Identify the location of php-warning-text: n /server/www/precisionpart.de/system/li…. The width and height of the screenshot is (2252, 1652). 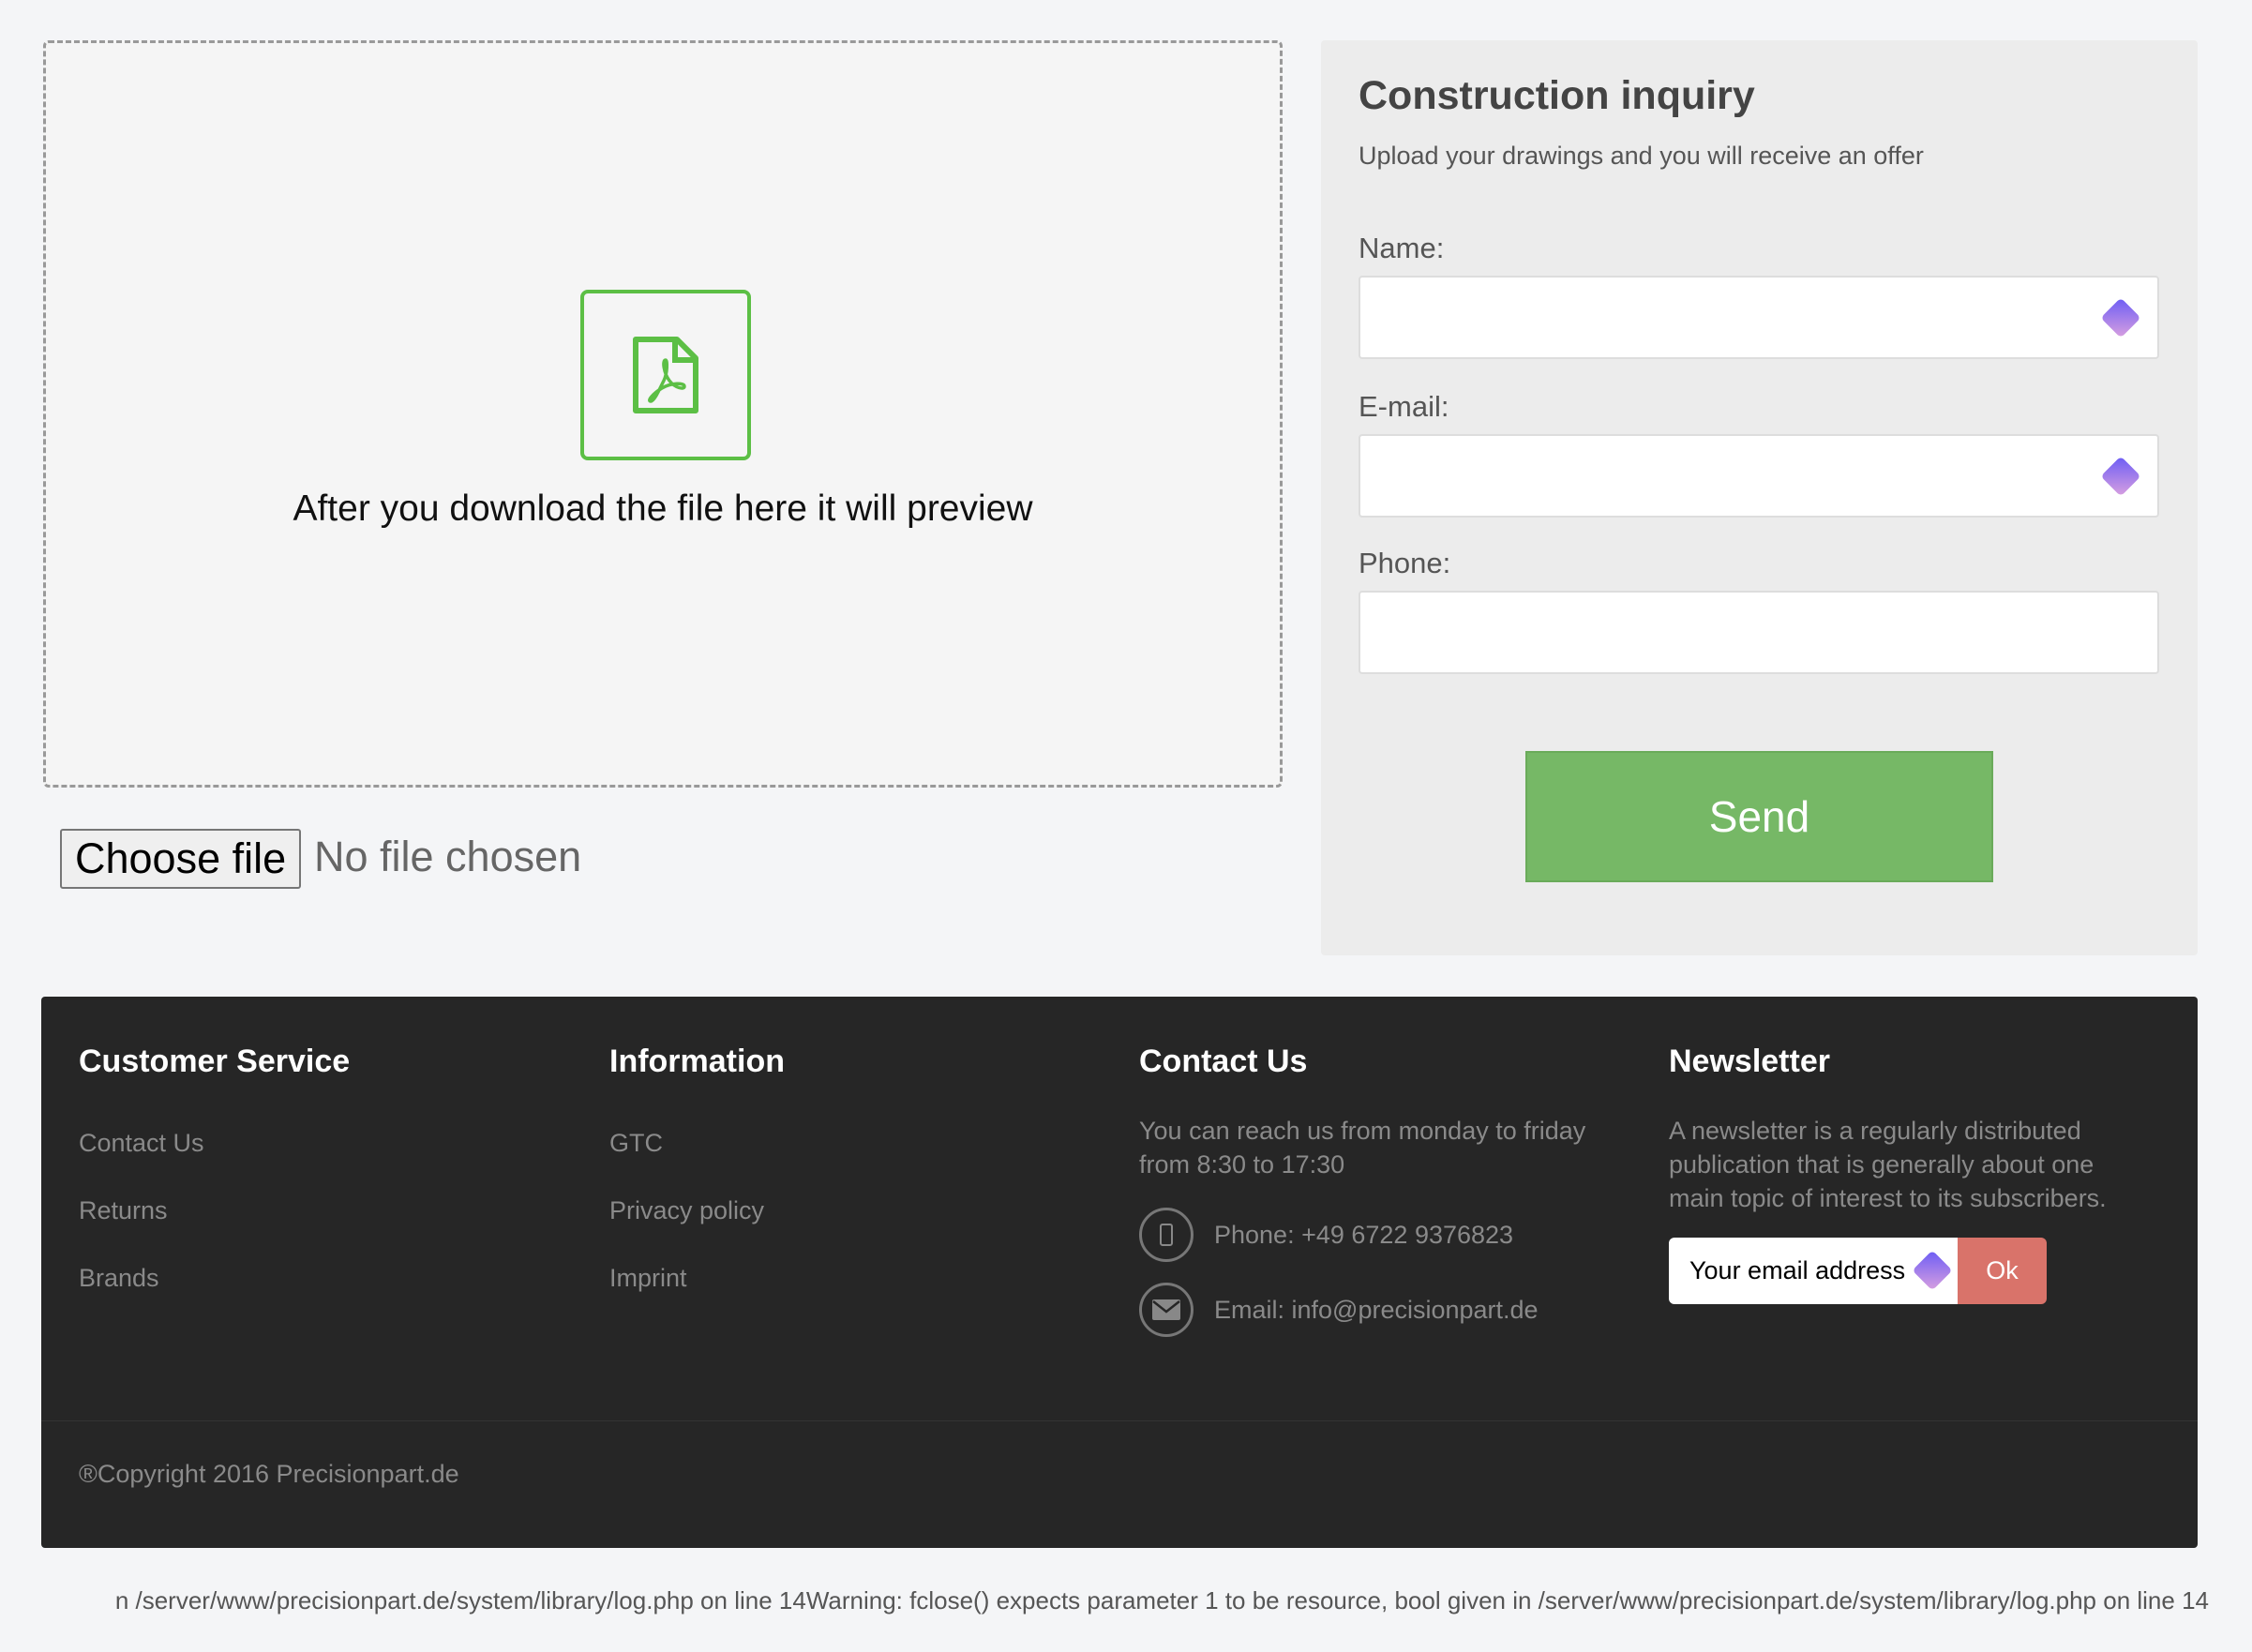
(1161, 1600).